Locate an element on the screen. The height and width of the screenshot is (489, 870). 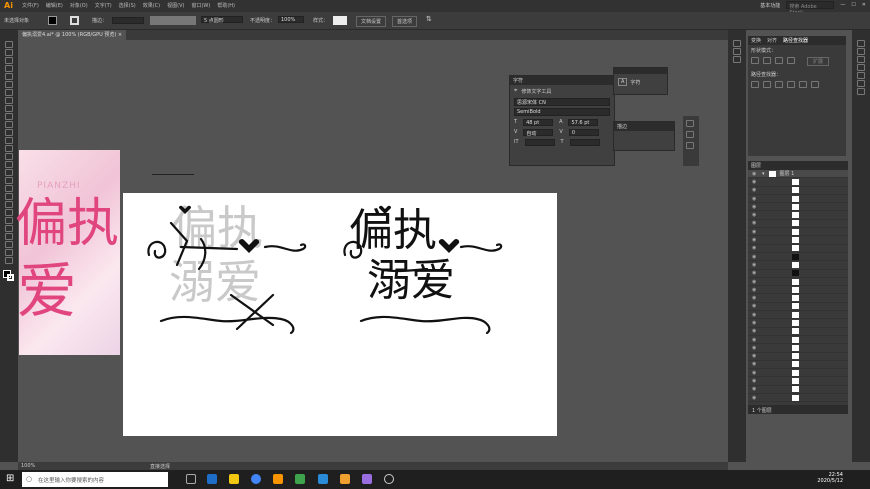
glyph-panel-tab: 字符 is located at coordinates (635, 82).